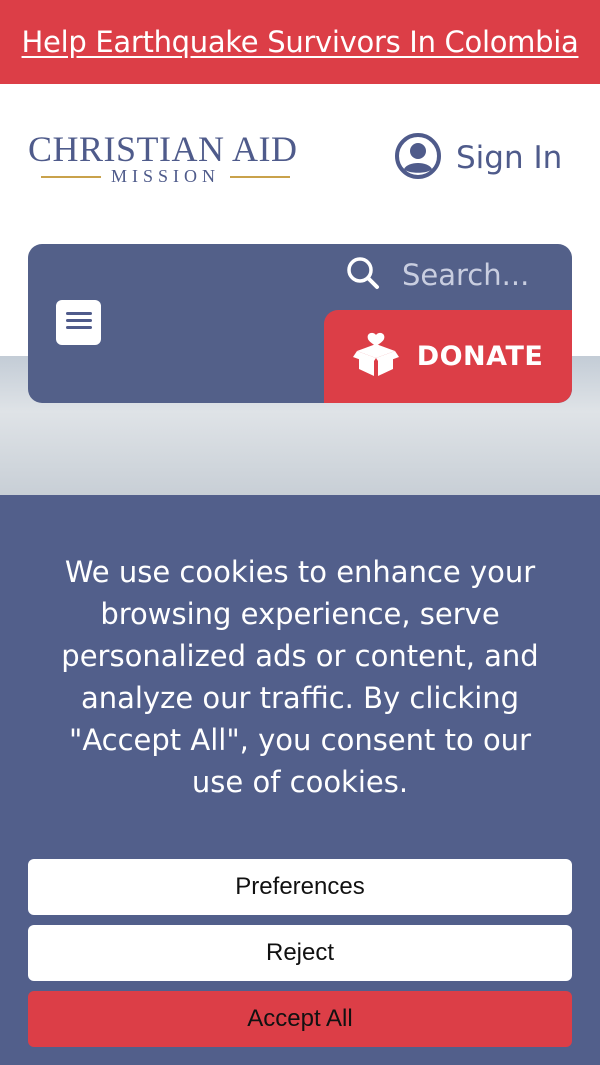 The image size is (600, 1065). I want to click on search-bar, so click(456, 275).